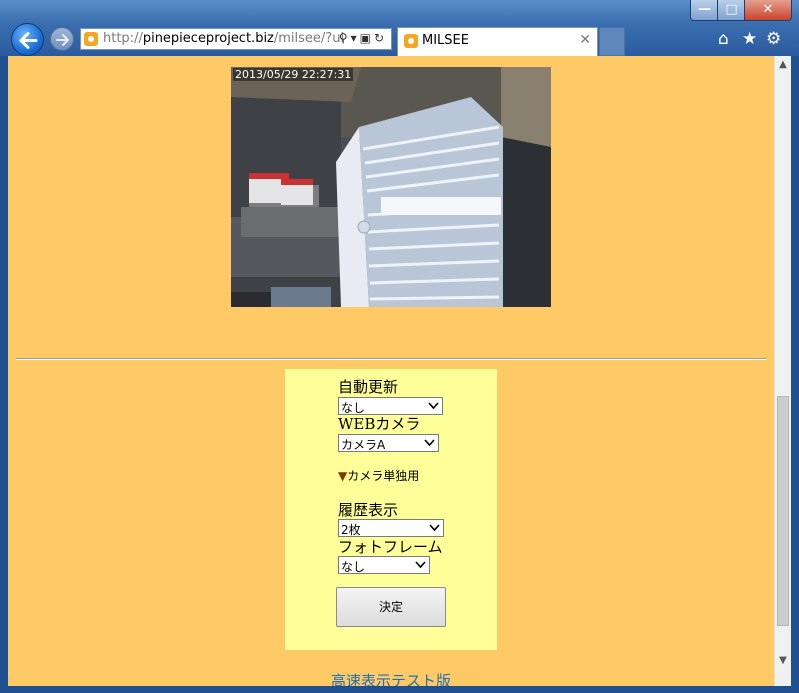 This screenshot has width=799, height=693. What do you see at coordinates (773, 39) in the screenshot?
I see `settings-gear-icon: ⚙` at bounding box center [773, 39].